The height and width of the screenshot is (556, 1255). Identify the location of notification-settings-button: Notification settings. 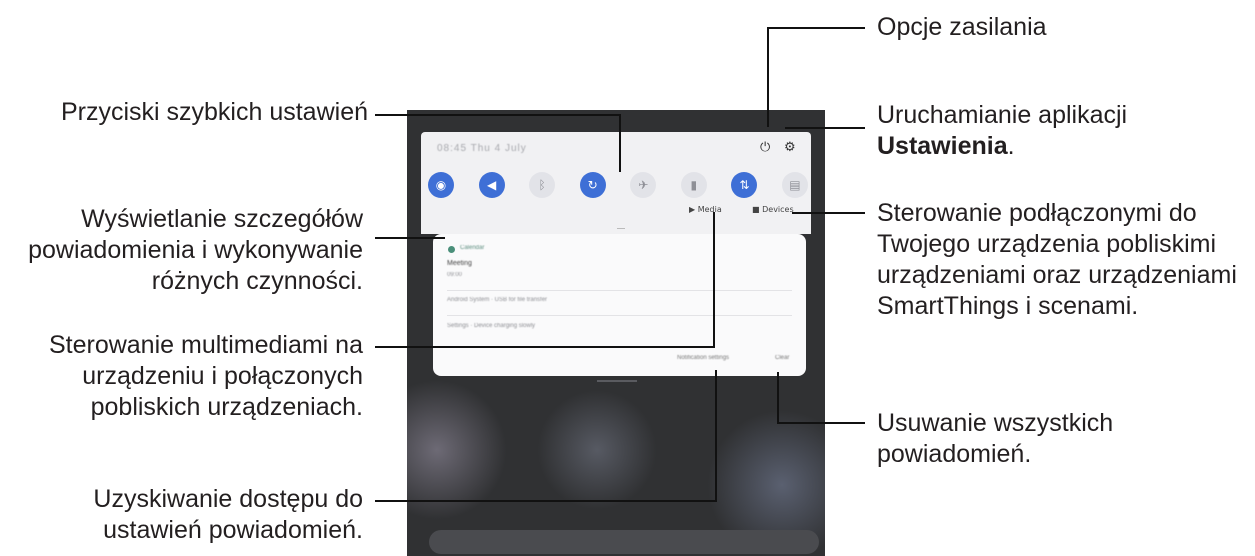
(703, 358).